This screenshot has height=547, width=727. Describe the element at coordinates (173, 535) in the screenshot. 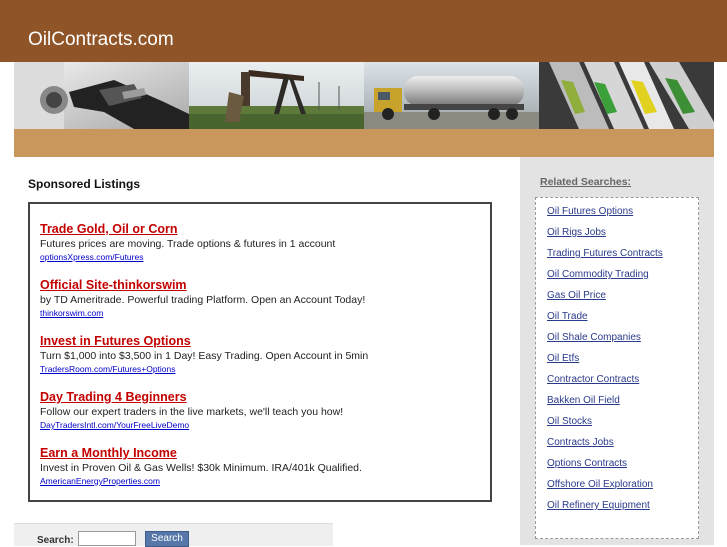

I see `search-bar: Search` at that location.